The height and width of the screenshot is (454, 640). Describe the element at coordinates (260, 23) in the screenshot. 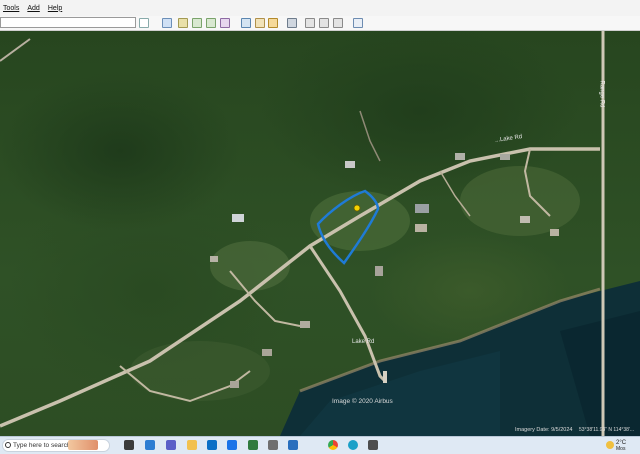

I see `history-icon` at that location.